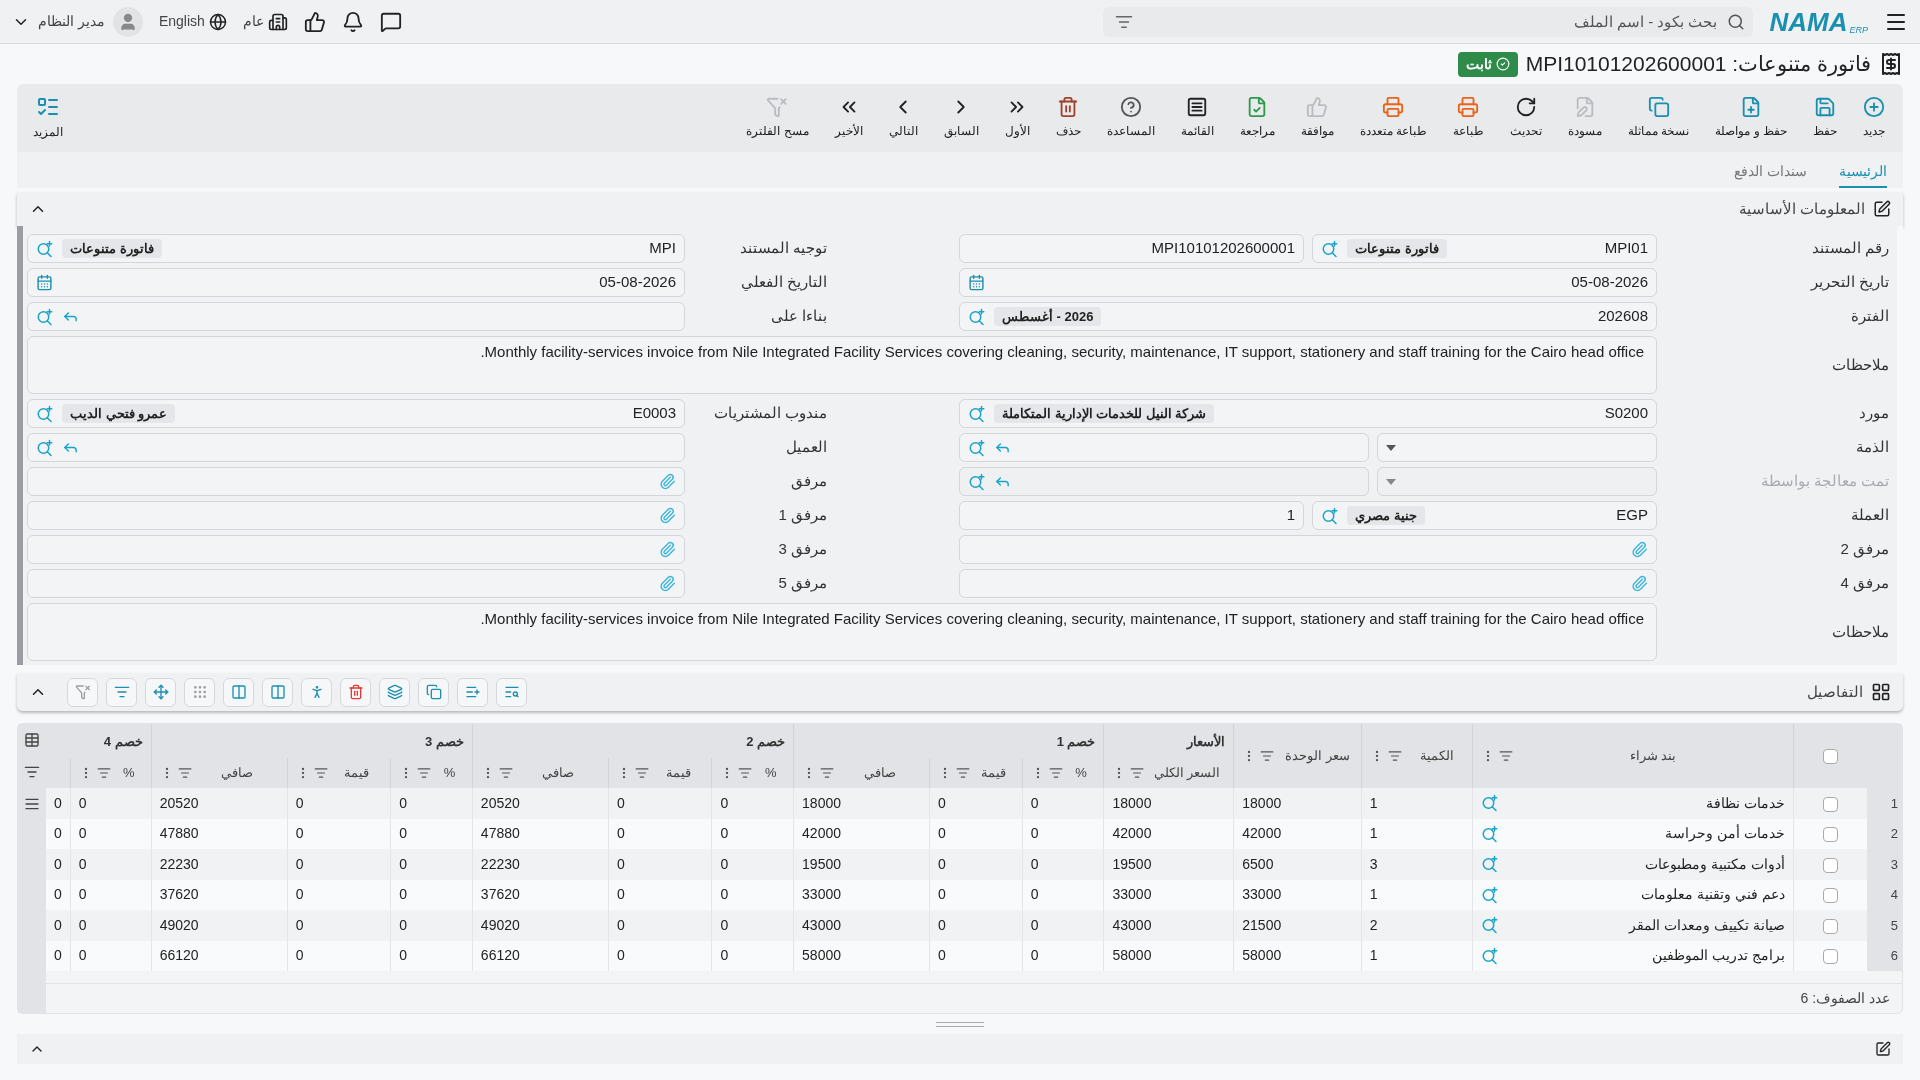 This screenshot has width=1920, height=1080. Describe the element at coordinates (1751, 118) in the screenshot. I see `toolbar-button: حفظ و مواصلة` at that location.